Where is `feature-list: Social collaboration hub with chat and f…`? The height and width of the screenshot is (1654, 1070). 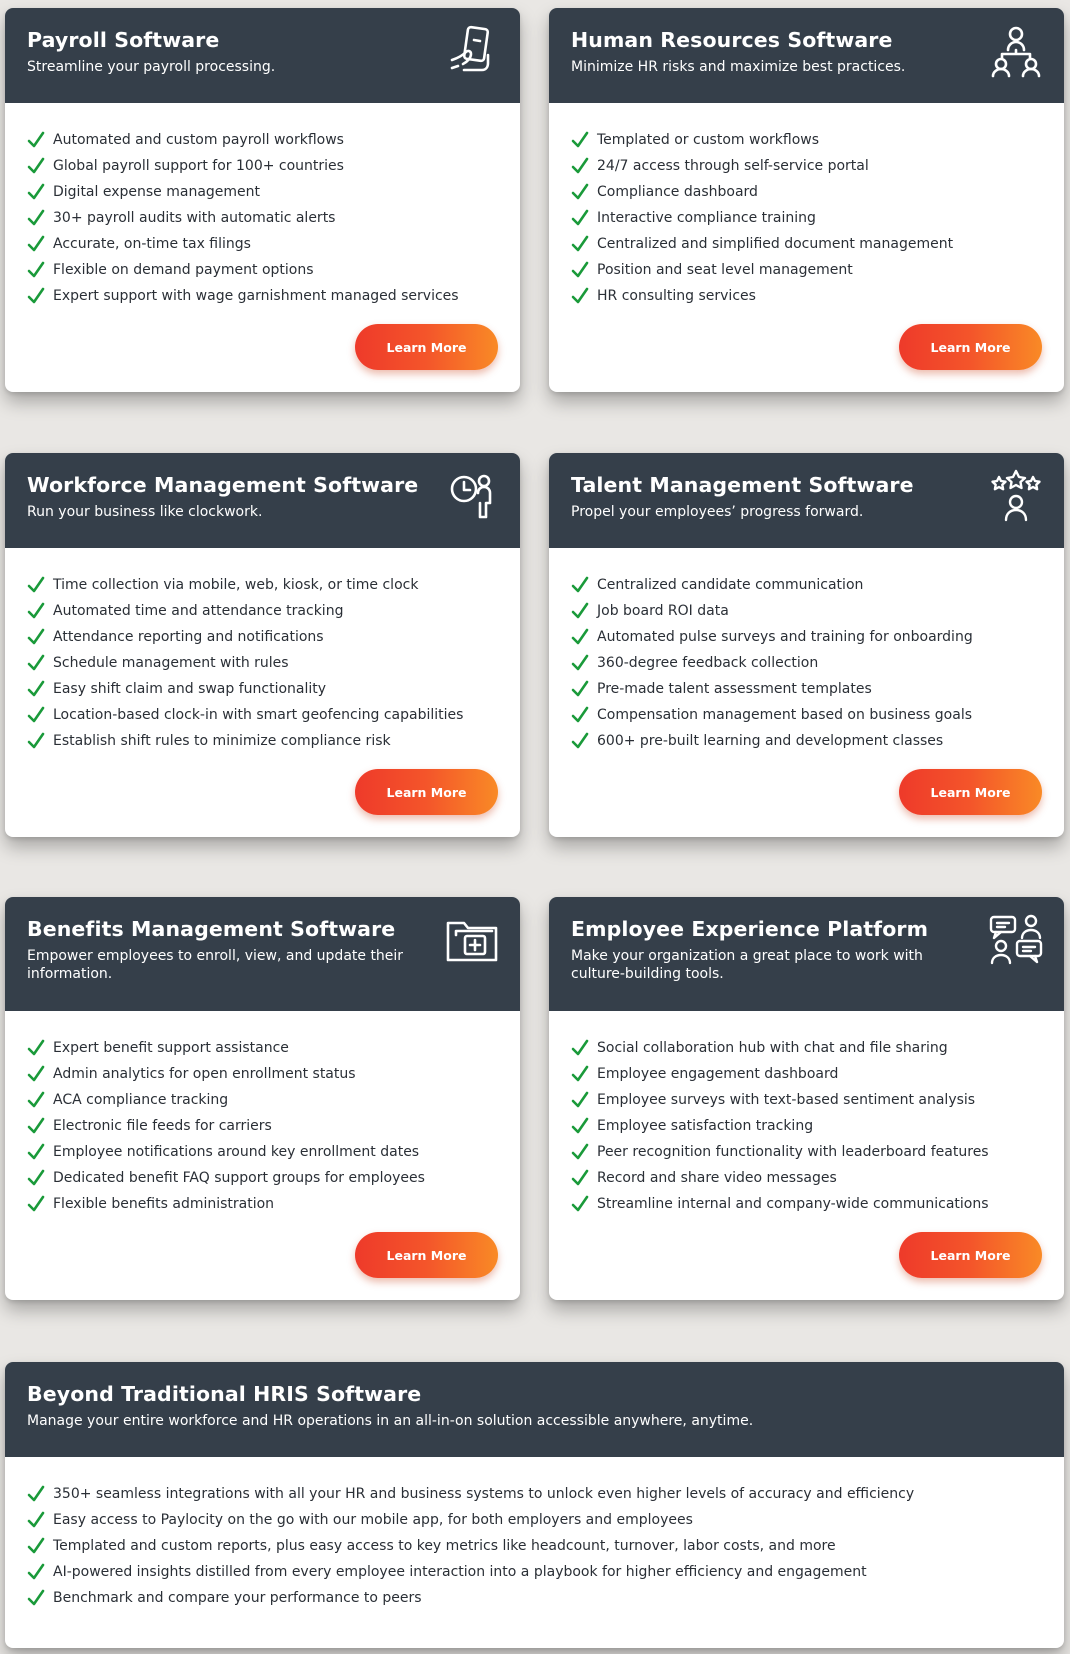 feature-list: Social collaboration hub with chat and f… is located at coordinates (806, 1126).